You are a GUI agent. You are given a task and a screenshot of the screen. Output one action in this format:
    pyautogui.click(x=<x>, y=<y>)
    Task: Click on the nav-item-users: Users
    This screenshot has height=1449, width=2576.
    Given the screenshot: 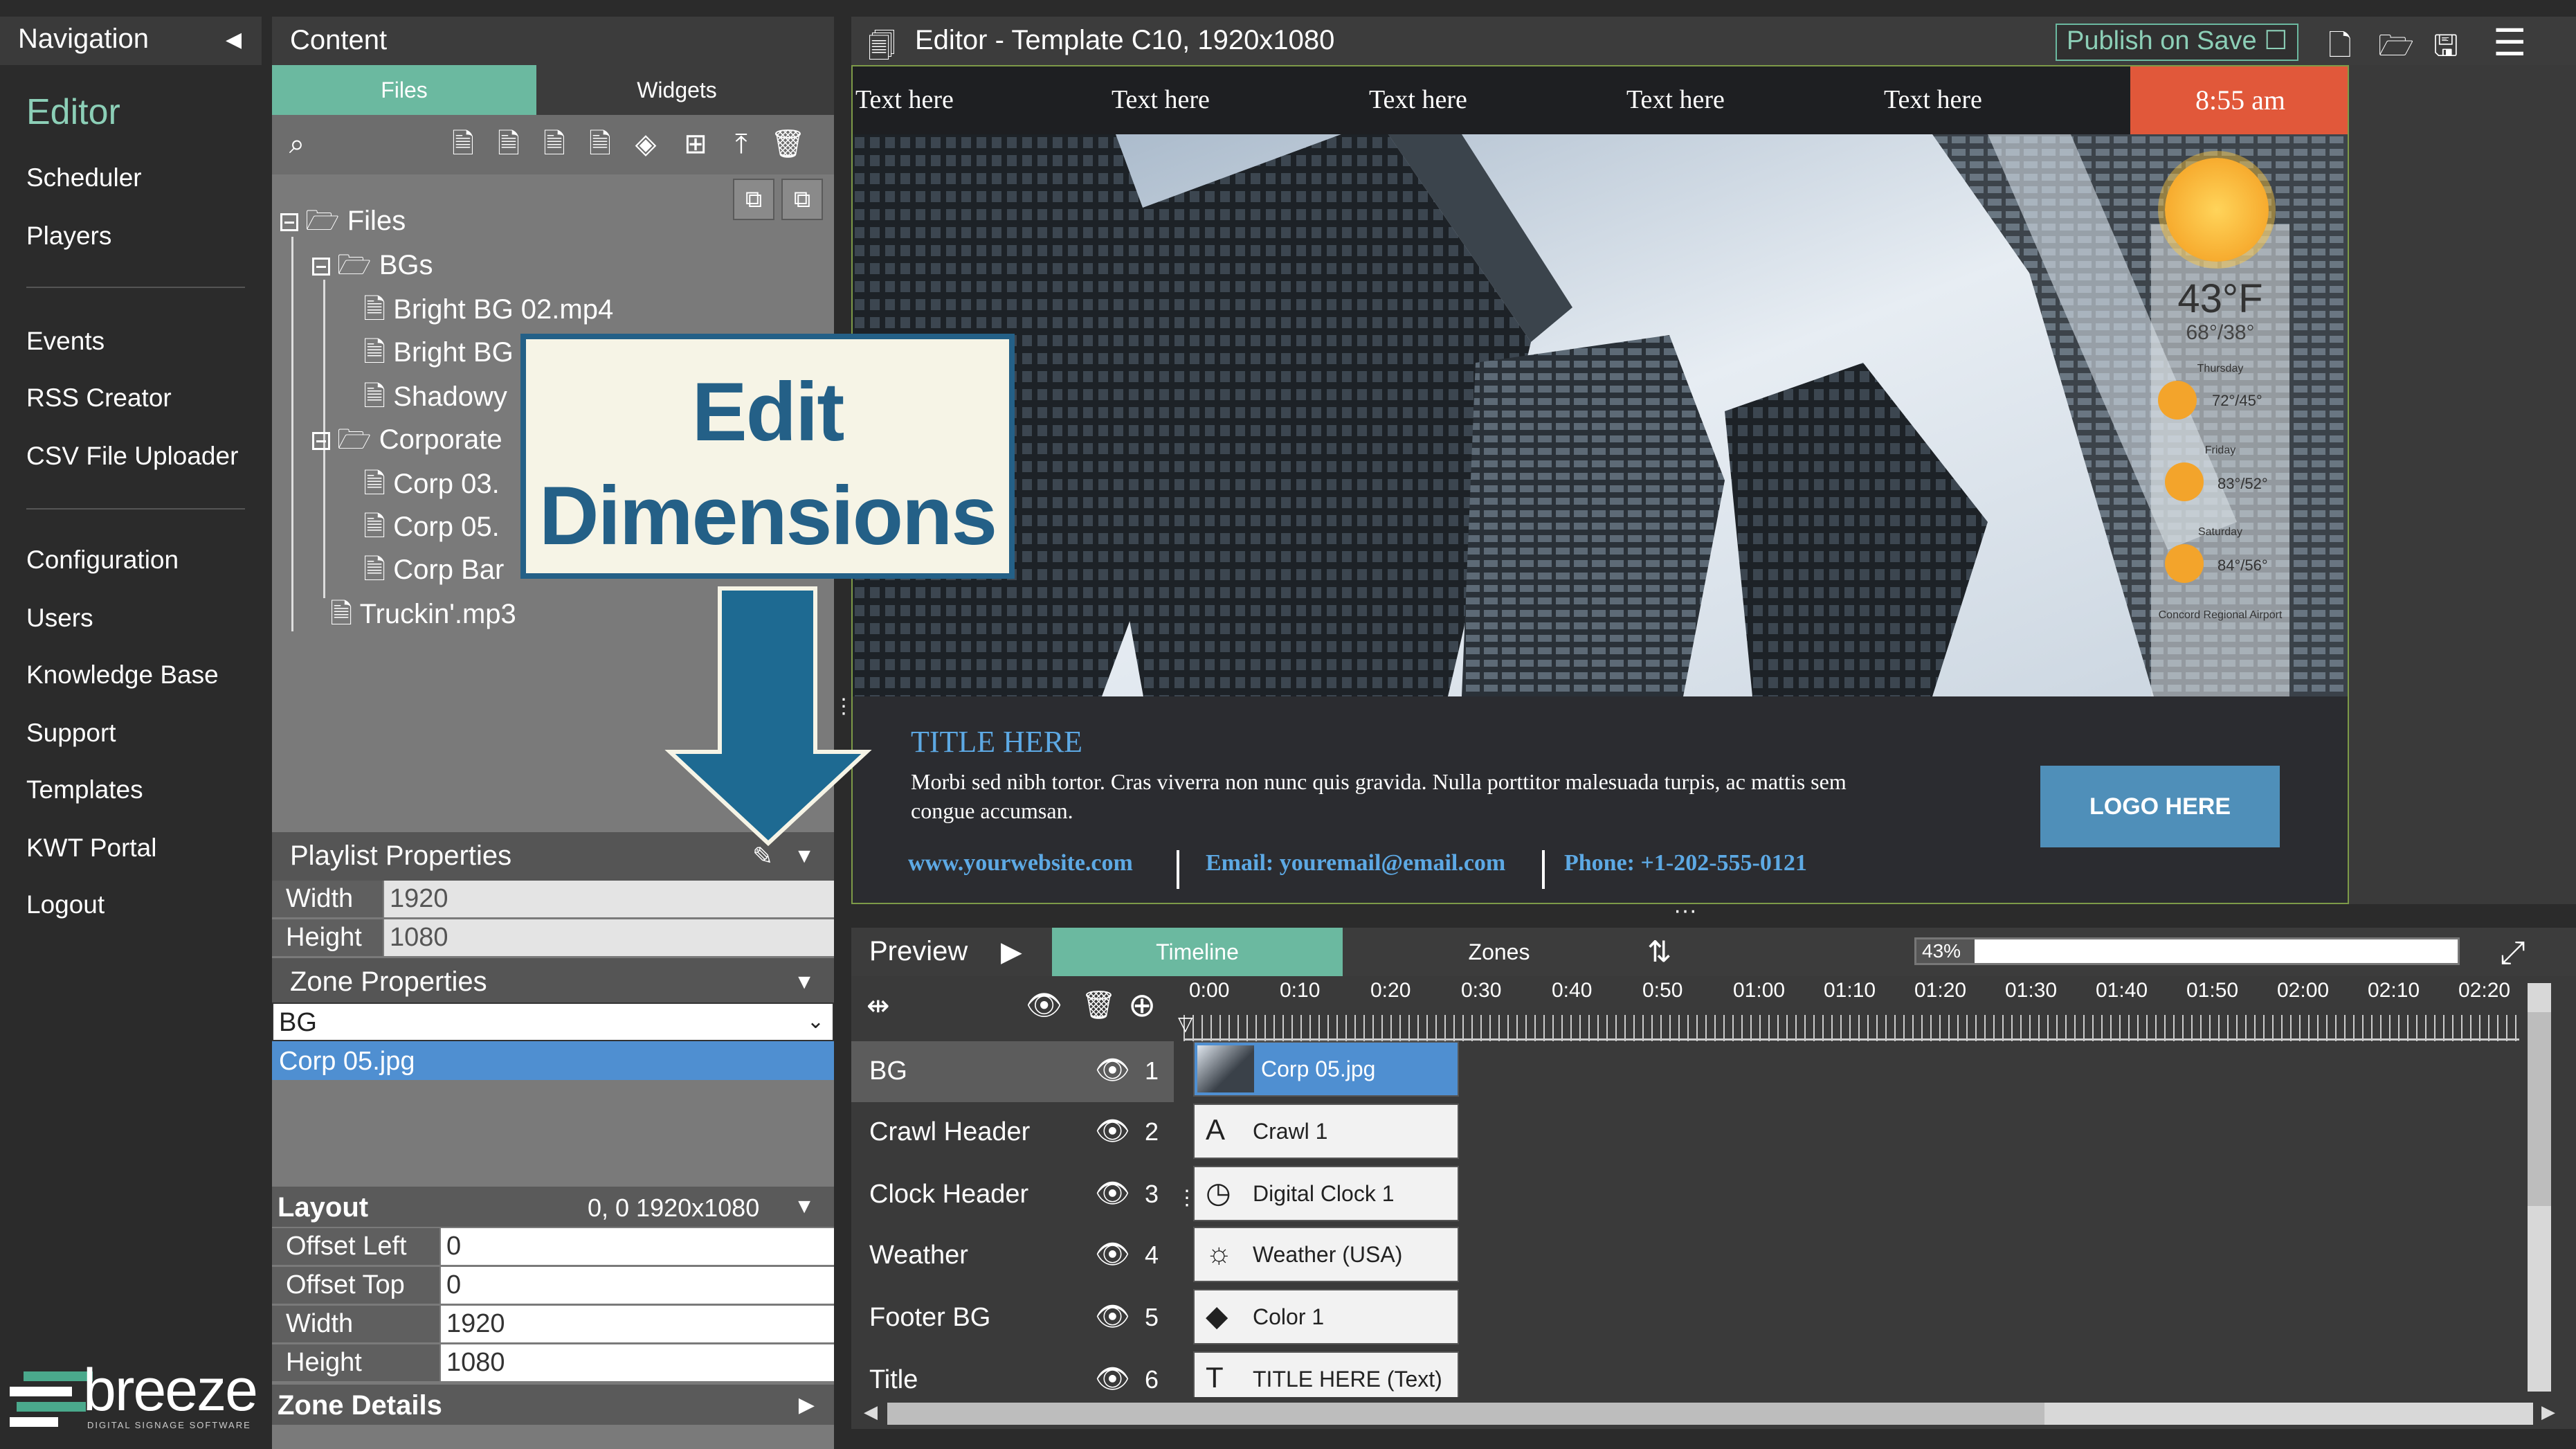 What is the action you would take?
    pyautogui.click(x=59, y=618)
    